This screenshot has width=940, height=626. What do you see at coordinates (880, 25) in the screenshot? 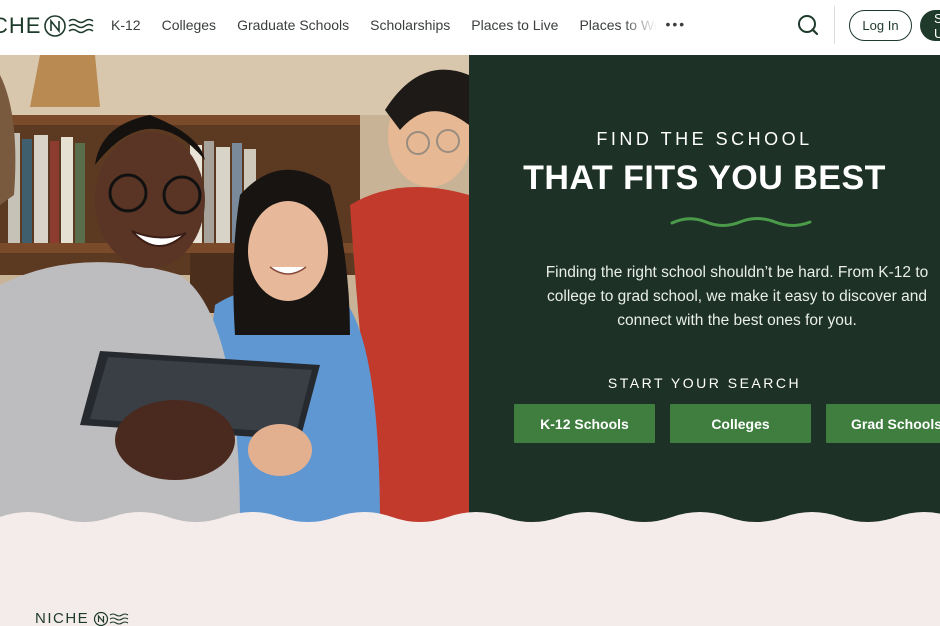
I see `login-button: Log In` at bounding box center [880, 25].